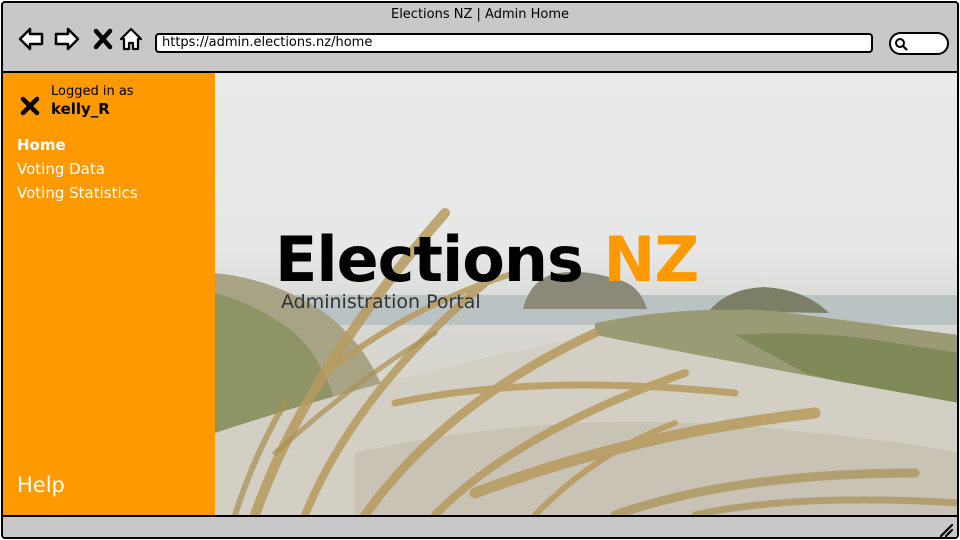 Image resolution: width=960 pixels, height=540 pixels. What do you see at coordinates (945, 529) in the screenshot?
I see `resize-grip-icon` at bounding box center [945, 529].